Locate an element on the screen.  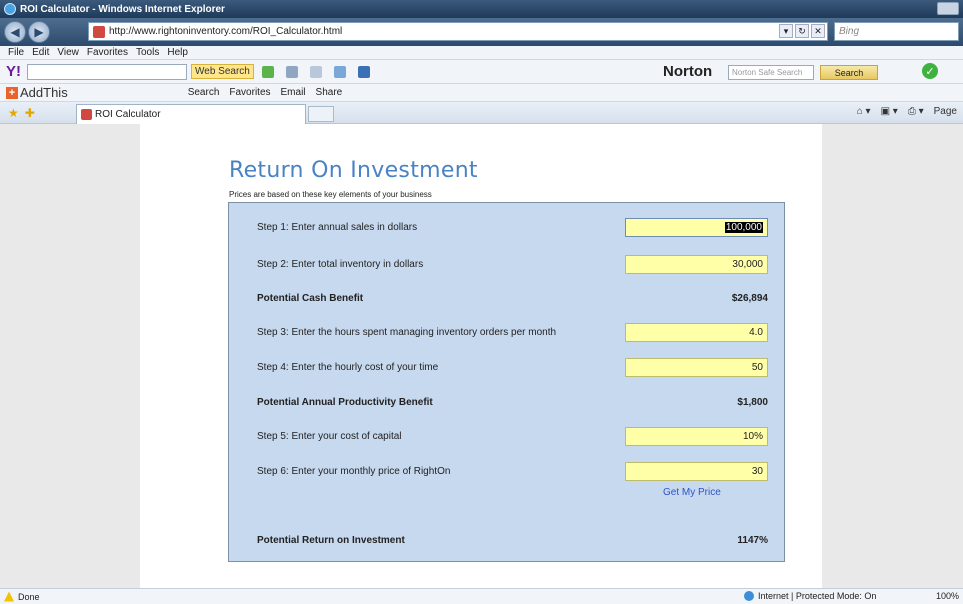
page-menu: Page is located at coordinates (945, 111).